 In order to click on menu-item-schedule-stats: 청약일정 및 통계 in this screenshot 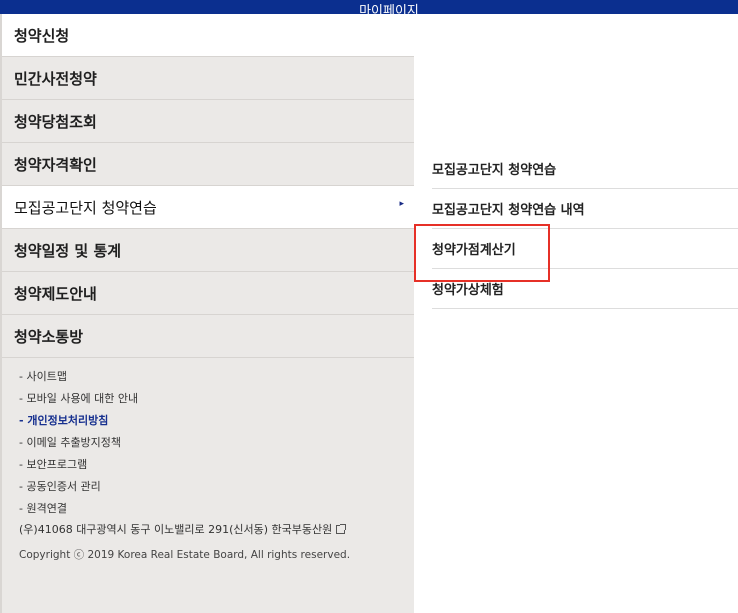, I will do `click(208, 250)`.